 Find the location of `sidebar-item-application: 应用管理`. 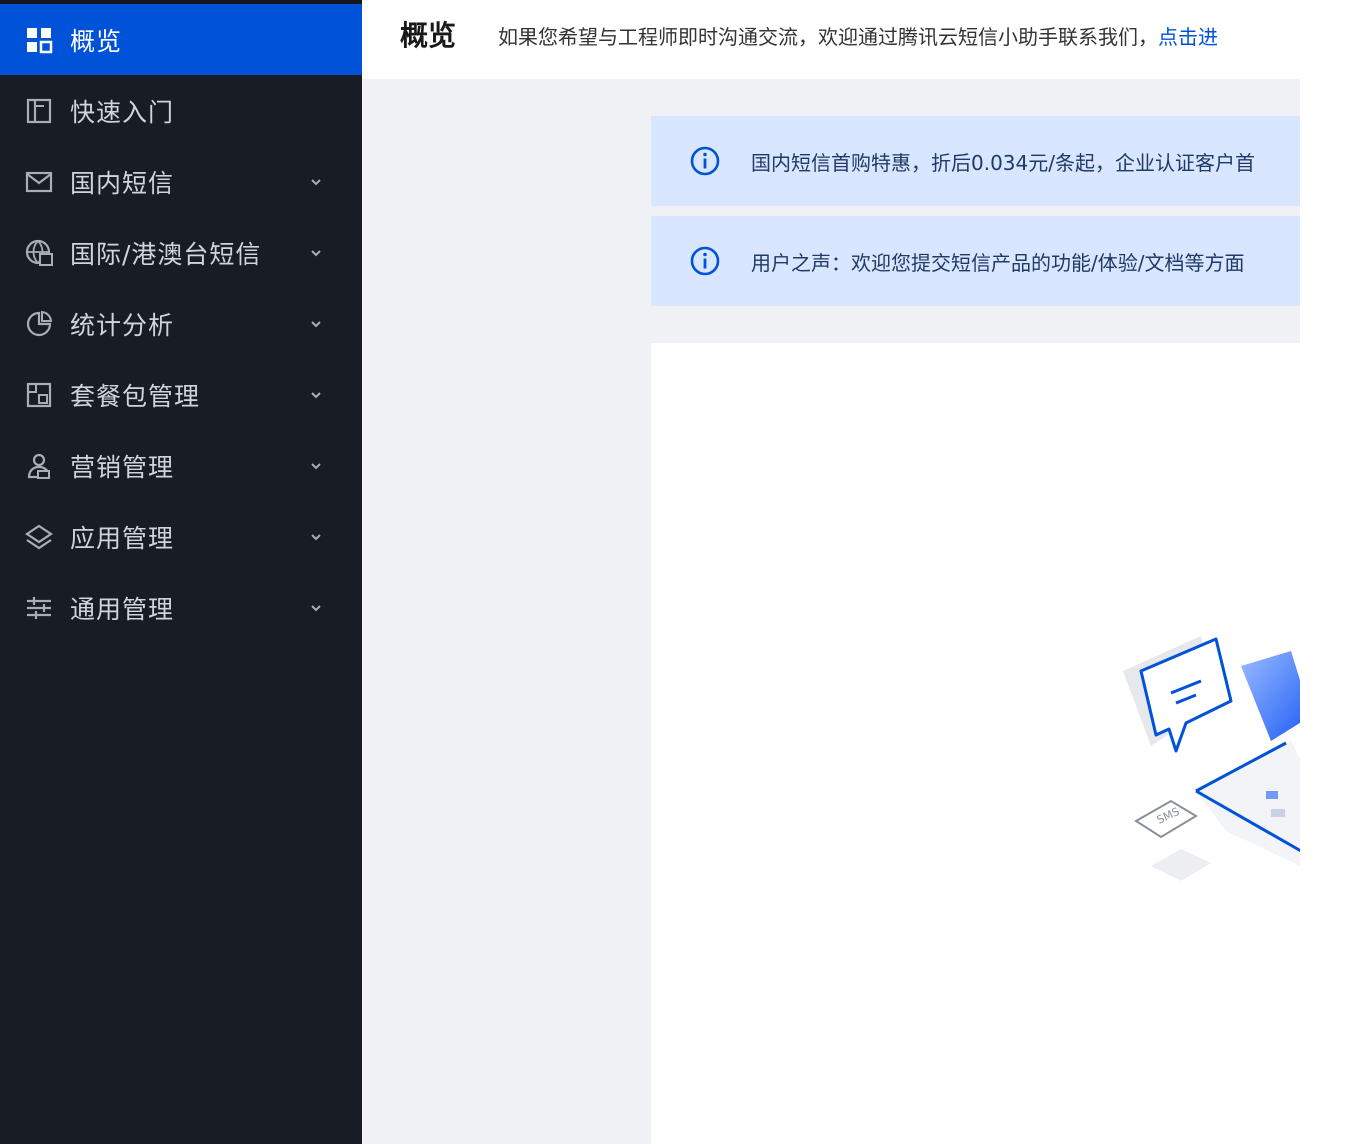

sidebar-item-application: 应用管理 is located at coordinates (181, 536).